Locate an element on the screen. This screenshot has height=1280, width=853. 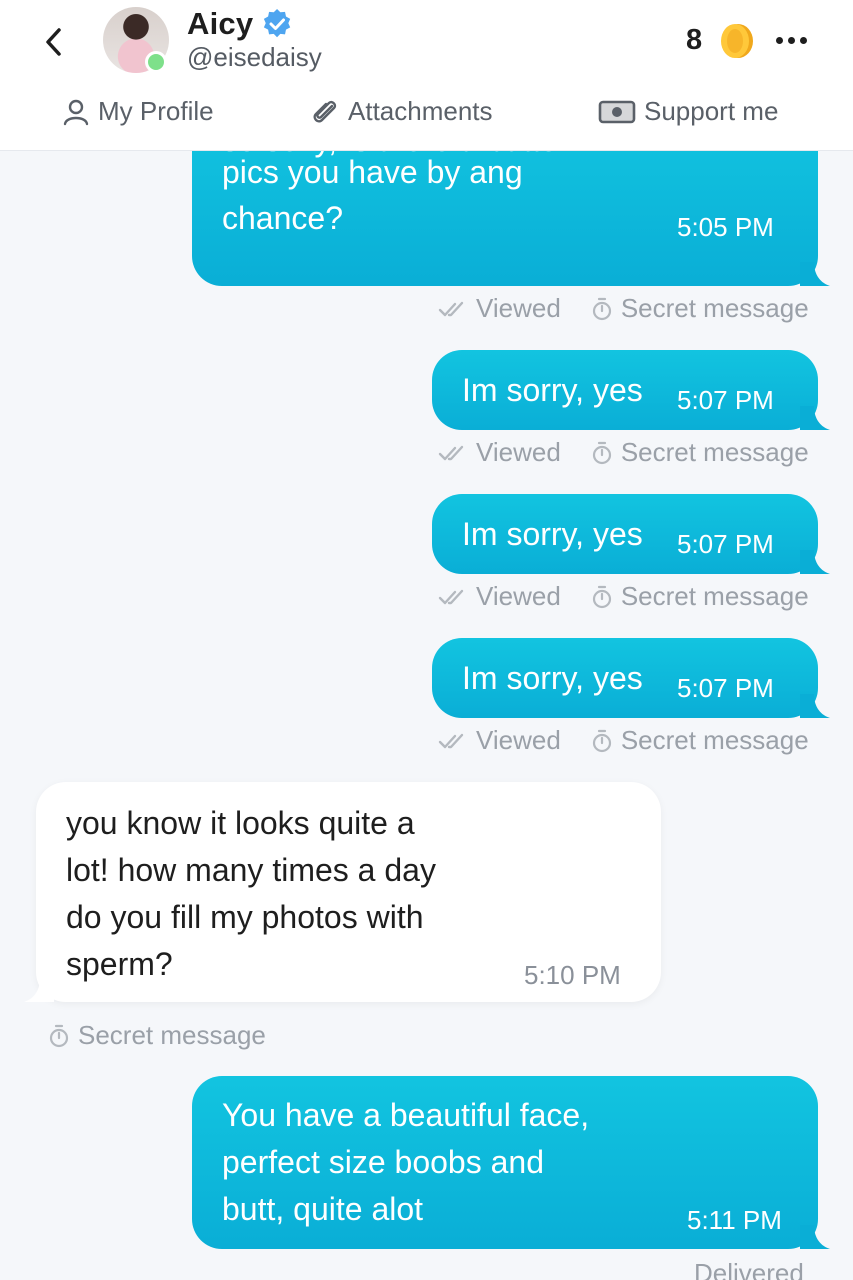
nav-support-me: Support me is located at coordinates (688, 111).